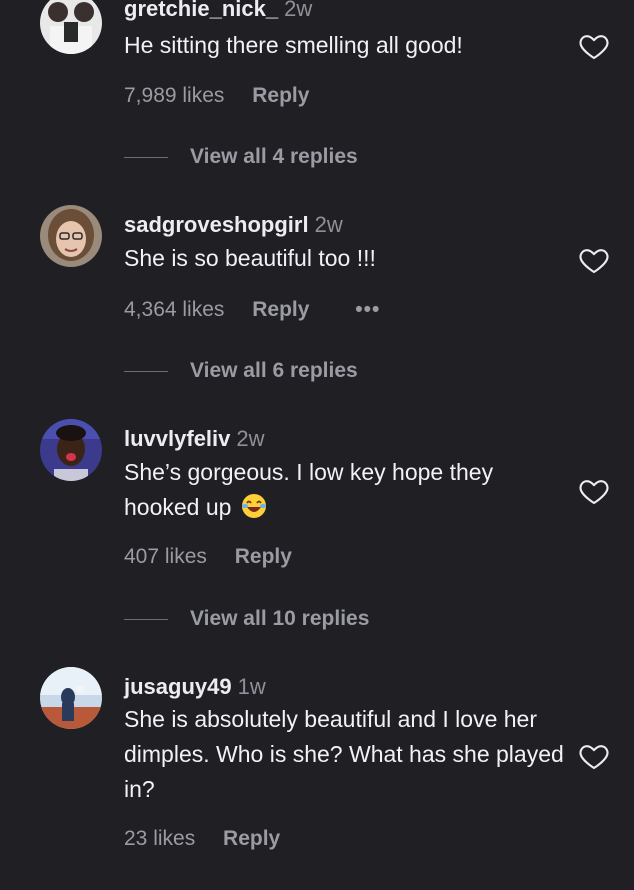 This screenshot has width=634, height=890. I want to click on comment-username: gretchie_nick_ 2w, so click(218, 11).